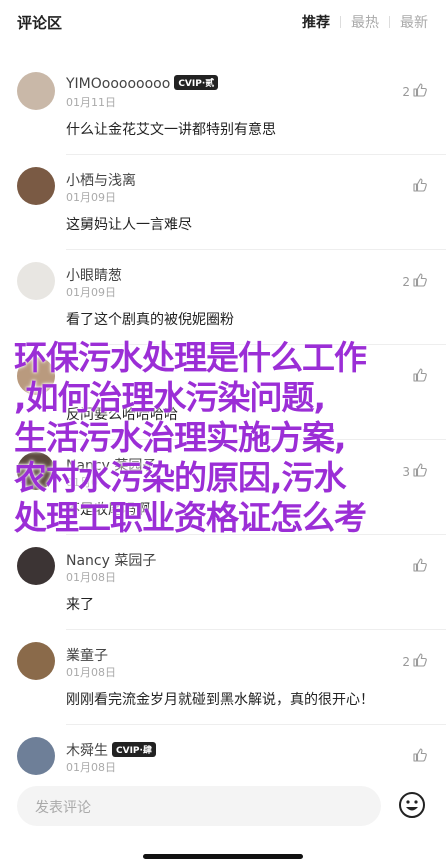 This screenshot has height=868, width=446. I want to click on vip-badge: CVIP·贰, so click(196, 82).